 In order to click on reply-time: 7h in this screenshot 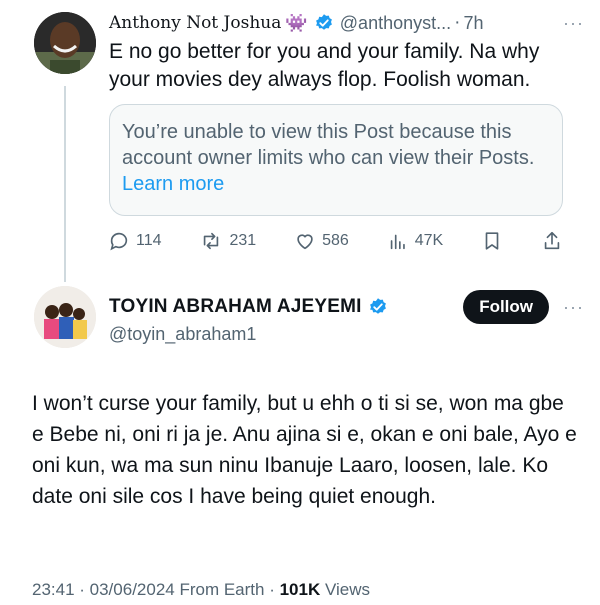, I will do `click(473, 23)`.